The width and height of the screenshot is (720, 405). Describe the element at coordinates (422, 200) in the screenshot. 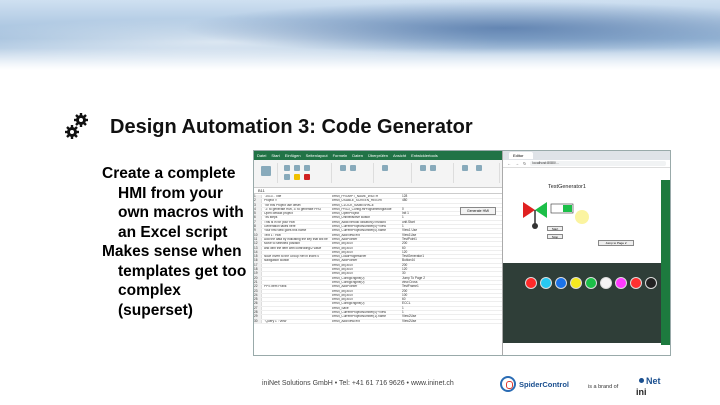

I see `cell: 480` at that location.